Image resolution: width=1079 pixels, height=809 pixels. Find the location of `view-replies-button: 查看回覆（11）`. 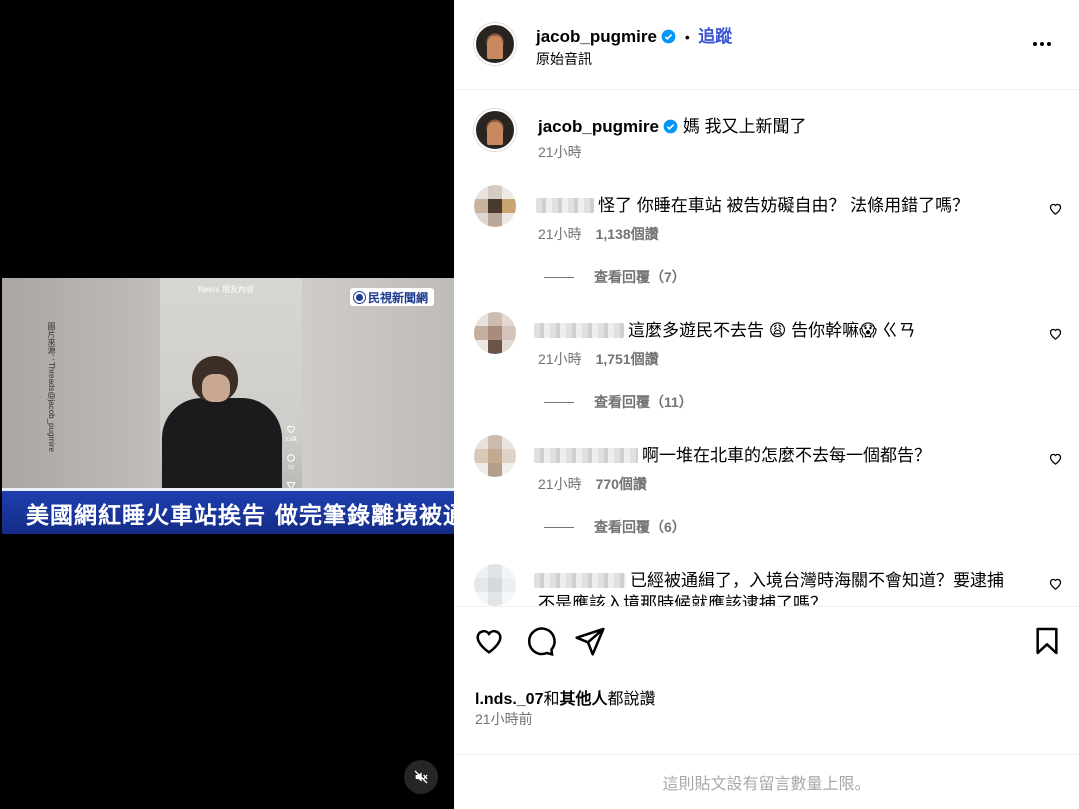

view-replies-button: 查看回覆（11） is located at coordinates (618, 402).